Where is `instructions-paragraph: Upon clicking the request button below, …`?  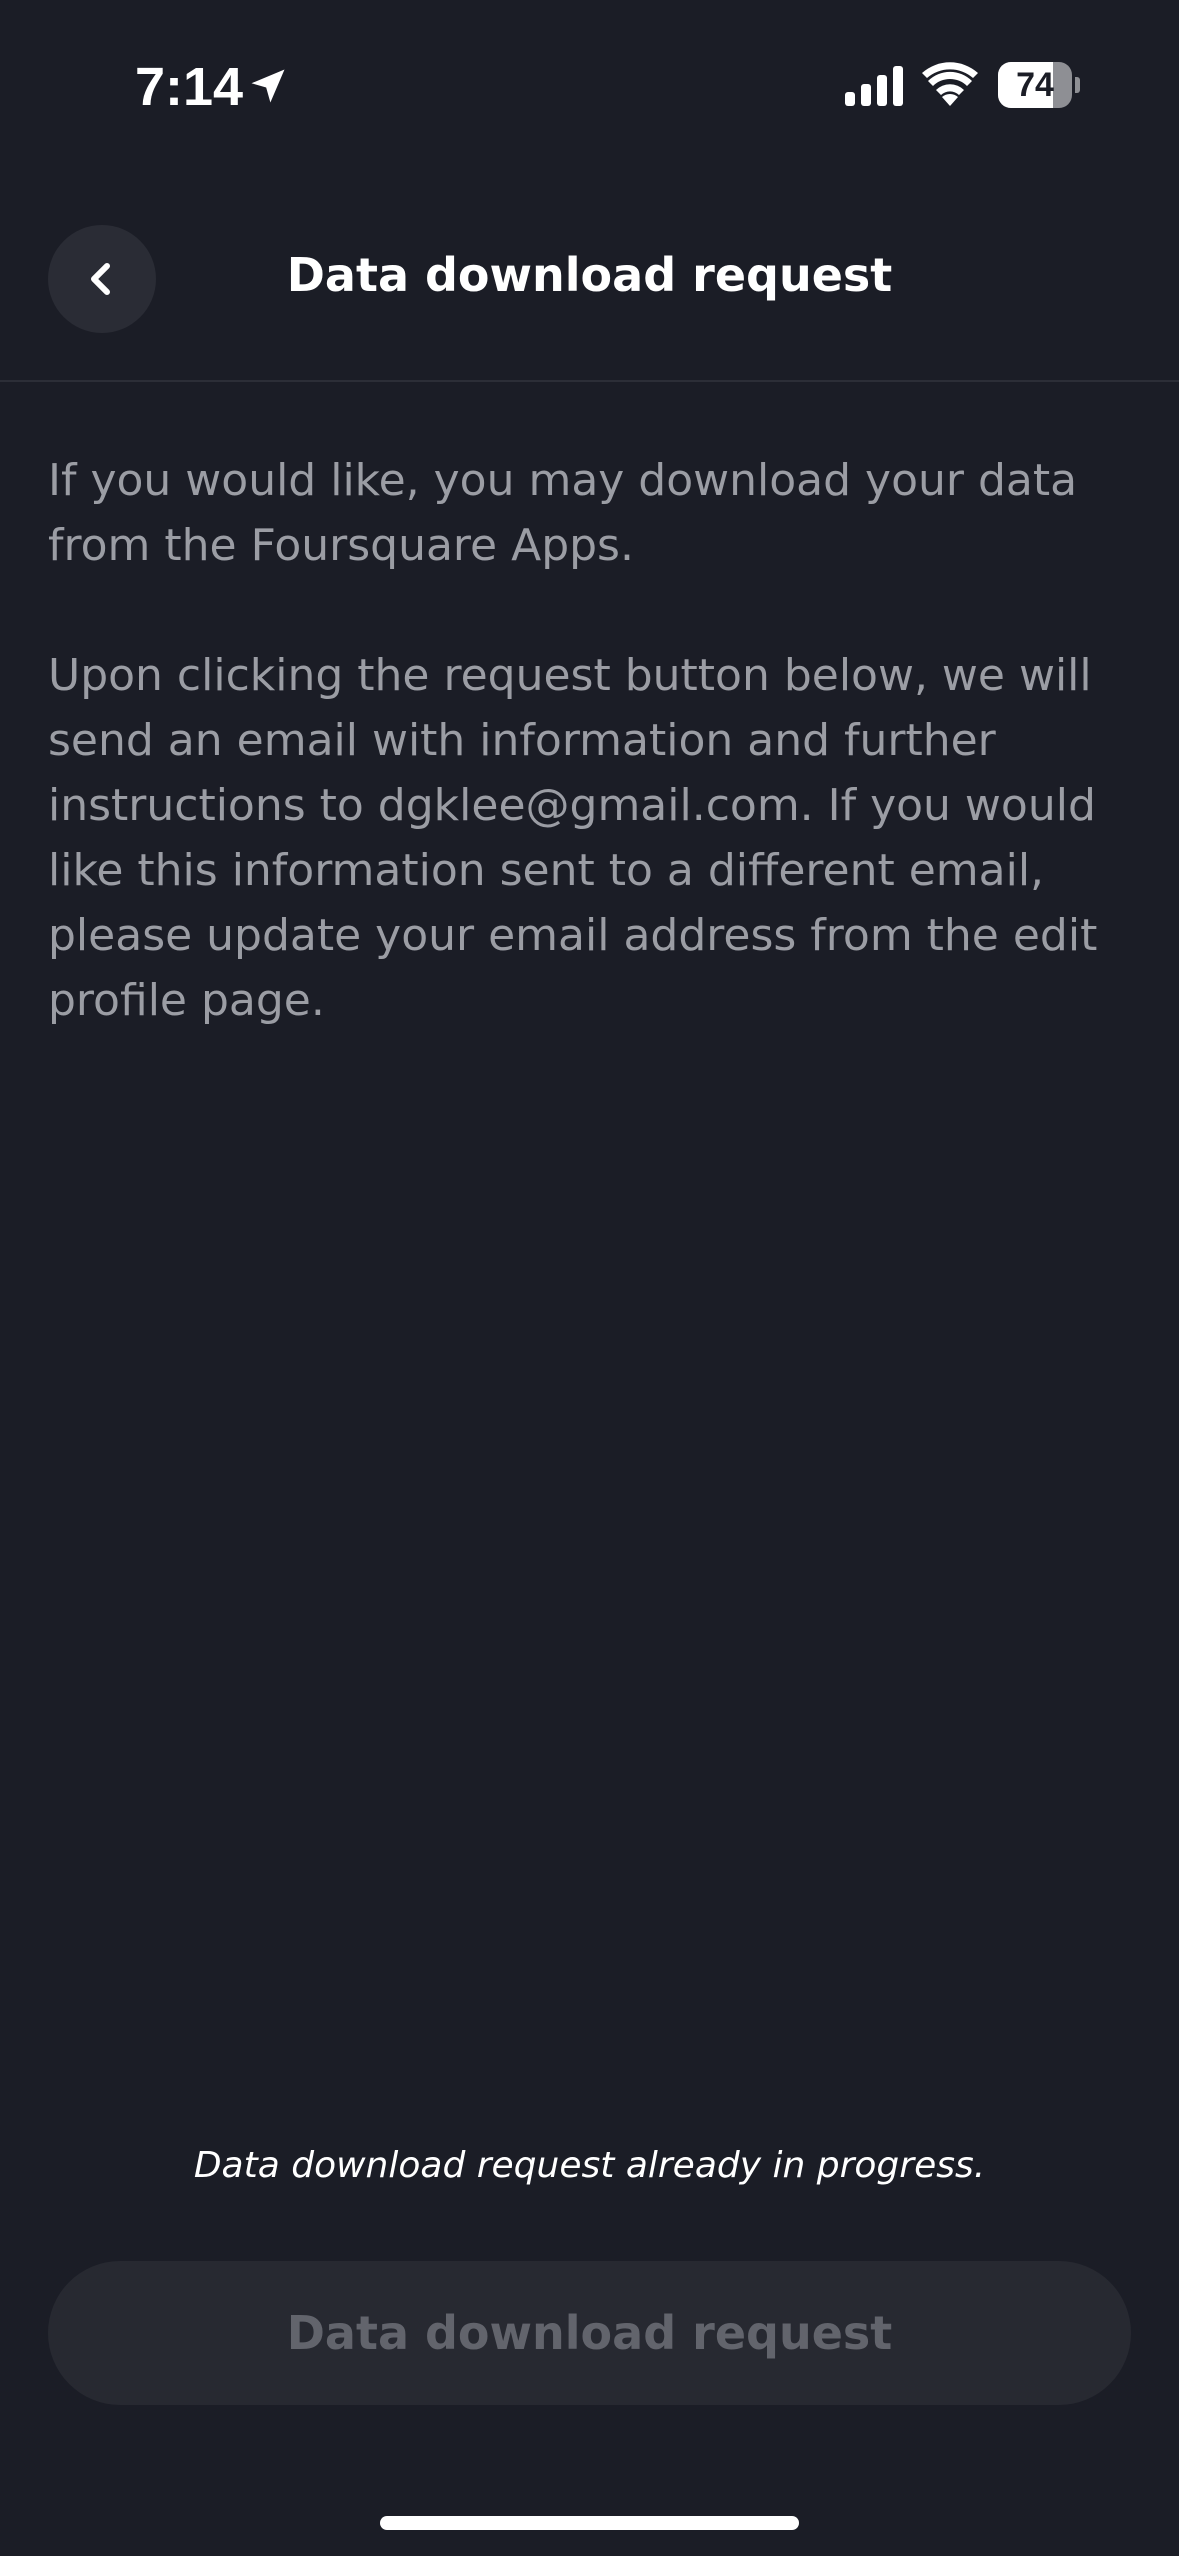
instructions-paragraph: Upon clicking the request button below, … is located at coordinates (573, 838).